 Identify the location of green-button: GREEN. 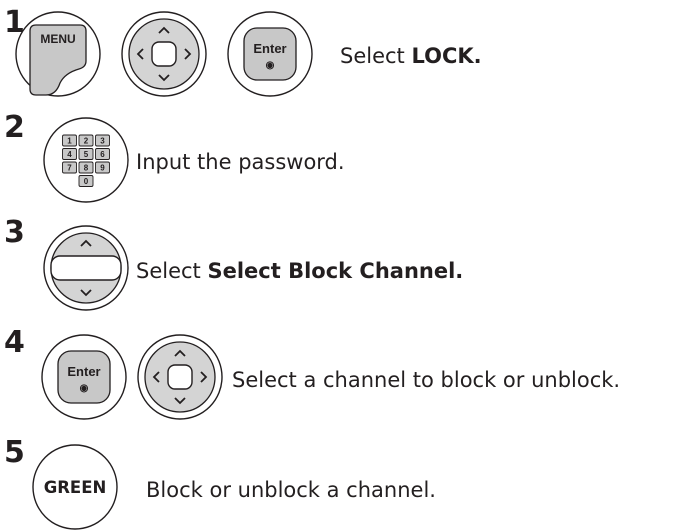
(75, 487).